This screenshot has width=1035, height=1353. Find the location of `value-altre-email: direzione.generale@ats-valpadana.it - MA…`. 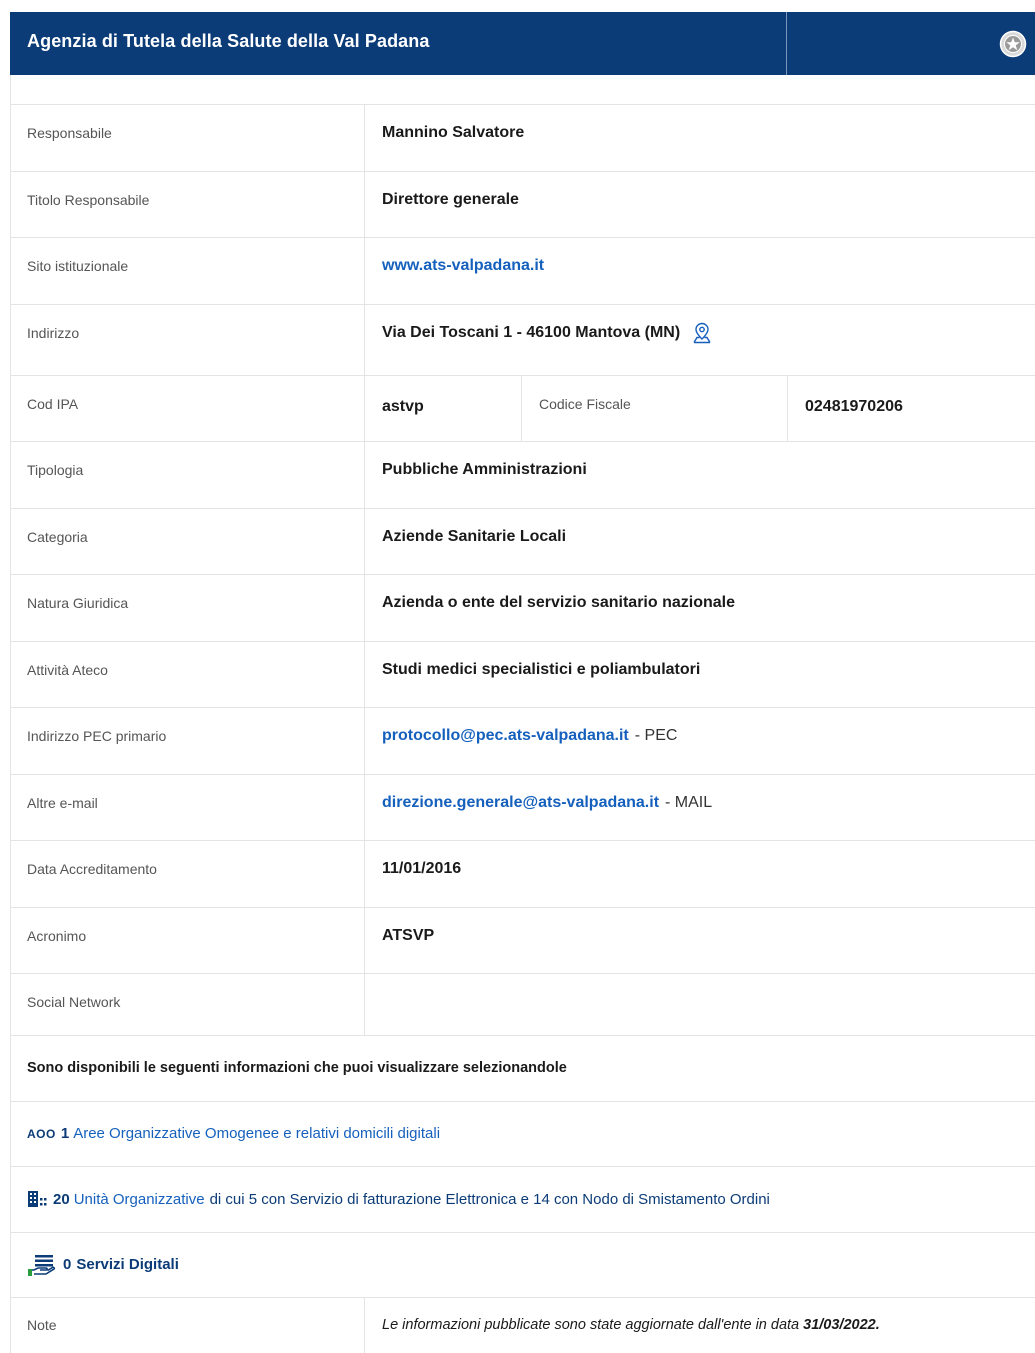

value-altre-email: direzione.generale@ats-valpadana.it - MA… is located at coordinates (700, 808).